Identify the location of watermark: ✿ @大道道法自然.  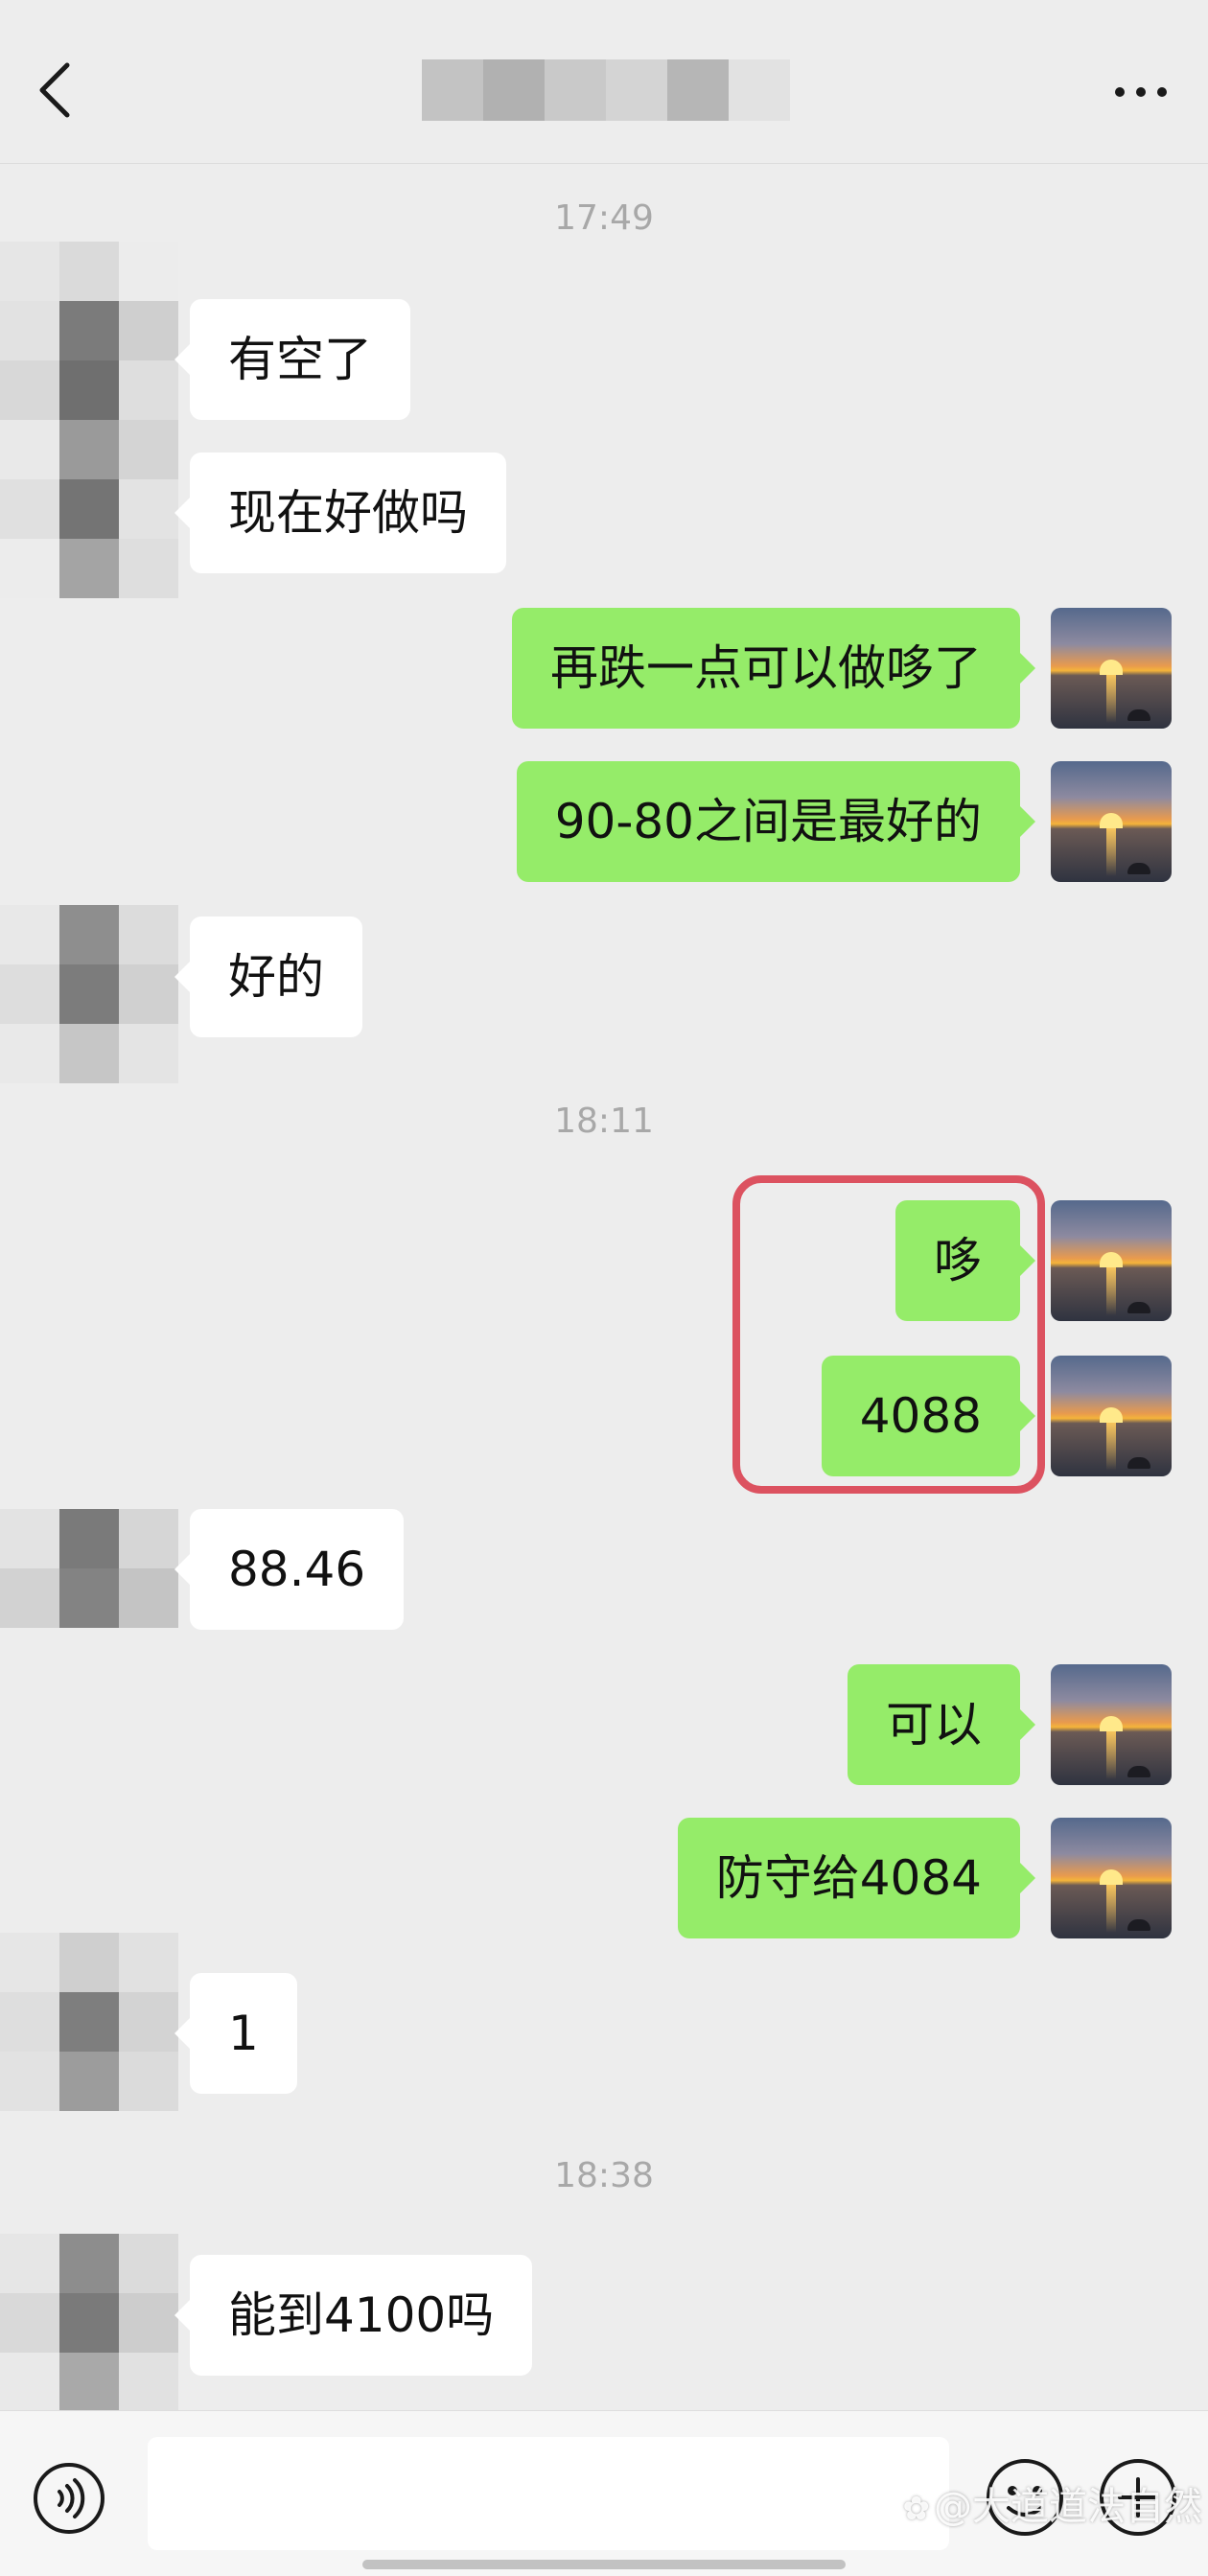
(1035, 2508).